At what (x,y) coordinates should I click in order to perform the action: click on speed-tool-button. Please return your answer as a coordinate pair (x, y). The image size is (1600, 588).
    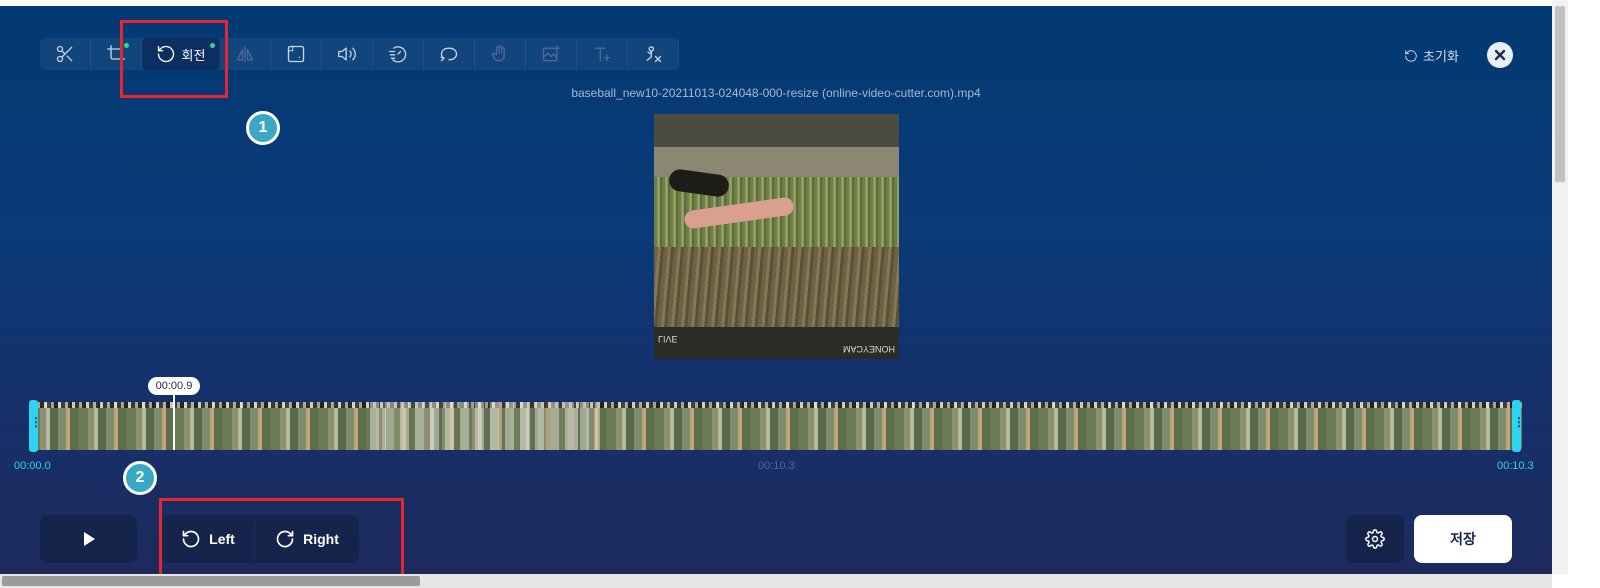
    Looking at the image, I should click on (398, 54).